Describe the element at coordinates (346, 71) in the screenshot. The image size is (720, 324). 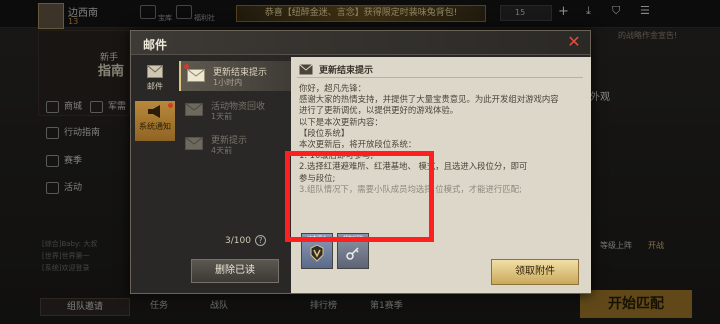
I see `content-title: 更新结束提示` at that location.